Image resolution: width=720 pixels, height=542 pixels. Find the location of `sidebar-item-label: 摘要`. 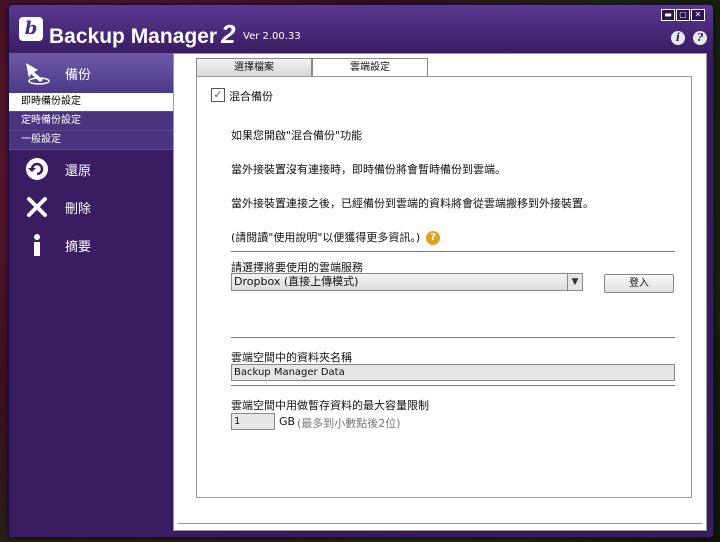

sidebar-item-label: 摘要 is located at coordinates (78, 247).